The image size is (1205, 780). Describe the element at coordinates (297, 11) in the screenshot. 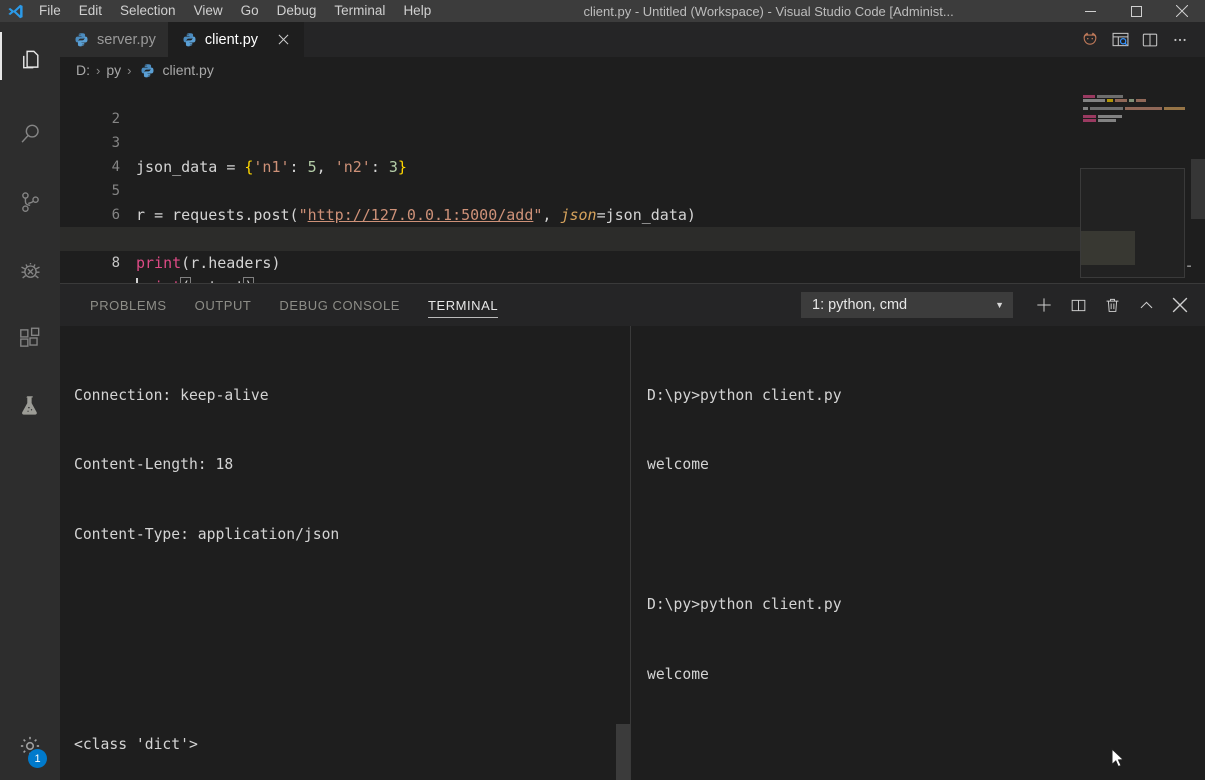

I see `menu-debug: Debug` at that location.